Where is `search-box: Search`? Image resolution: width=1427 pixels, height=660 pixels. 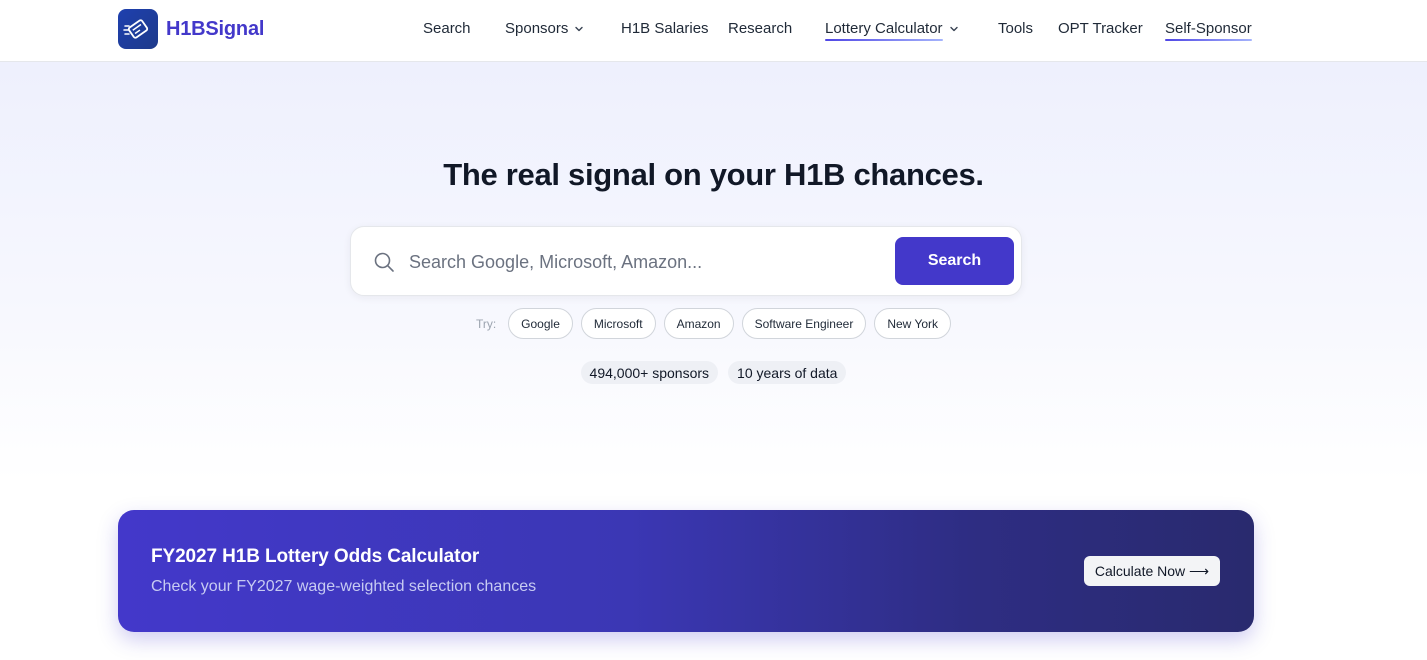
search-box: Search is located at coordinates (686, 261).